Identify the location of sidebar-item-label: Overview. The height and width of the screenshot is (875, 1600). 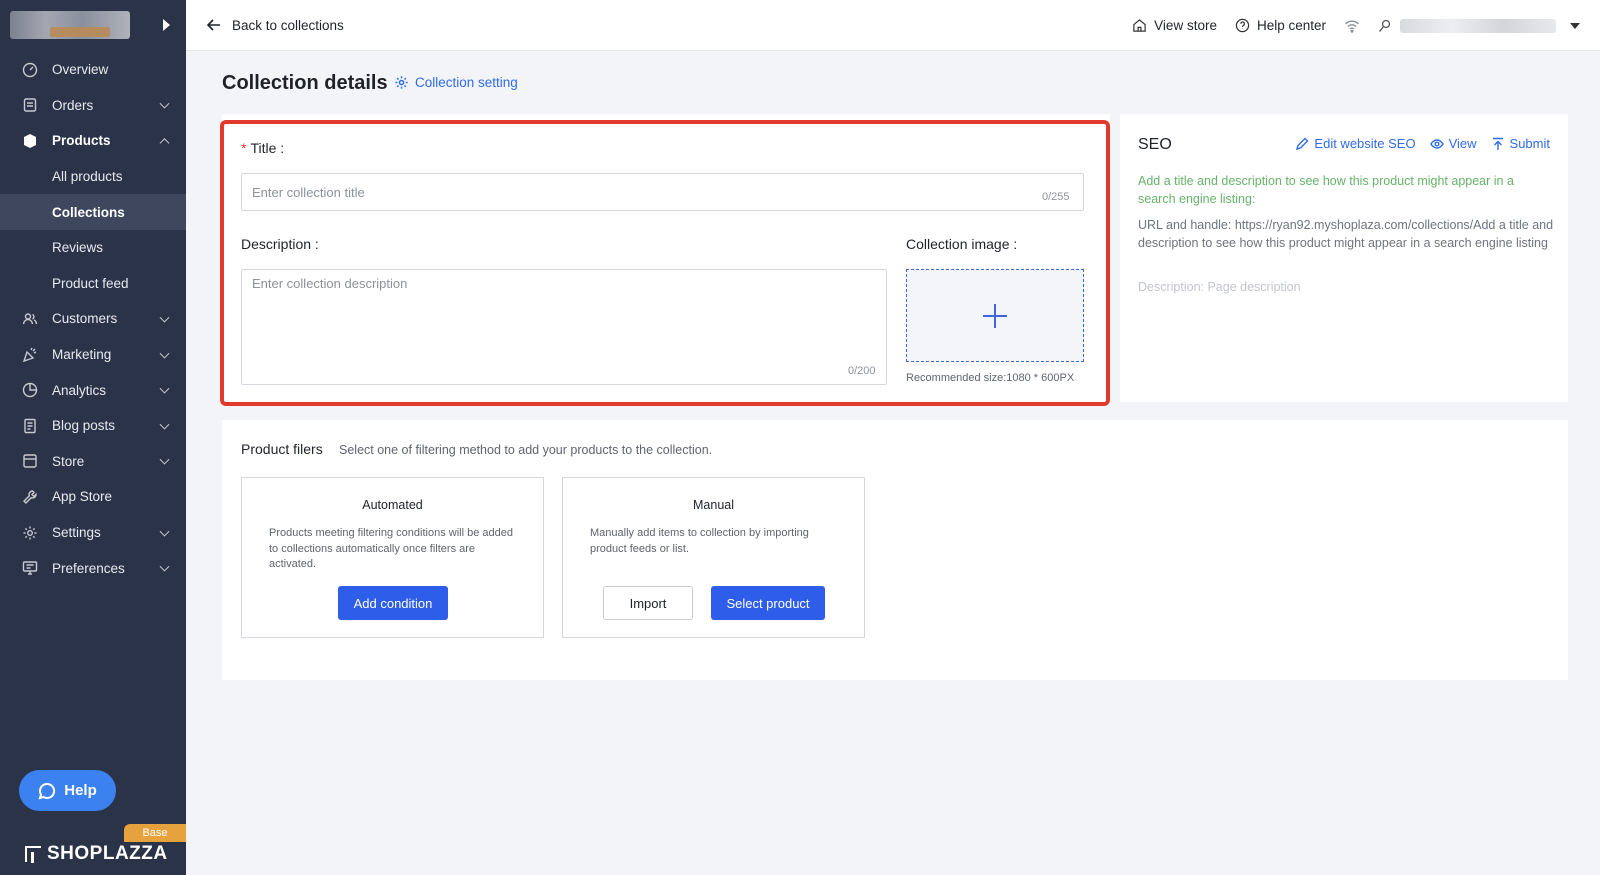
(80, 70).